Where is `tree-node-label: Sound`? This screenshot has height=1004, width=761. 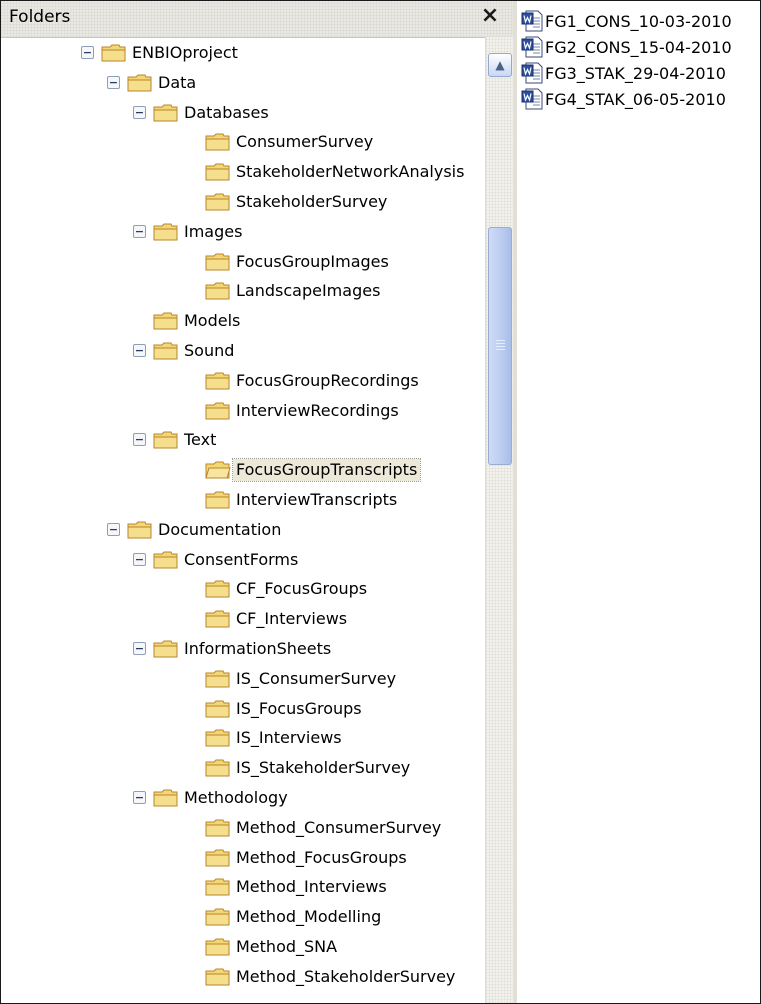 tree-node-label: Sound is located at coordinates (209, 350).